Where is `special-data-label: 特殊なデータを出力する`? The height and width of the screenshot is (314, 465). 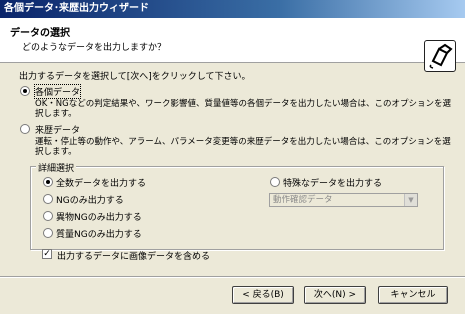
special-data-label: 特殊なデータを出力する is located at coordinates (332, 182).